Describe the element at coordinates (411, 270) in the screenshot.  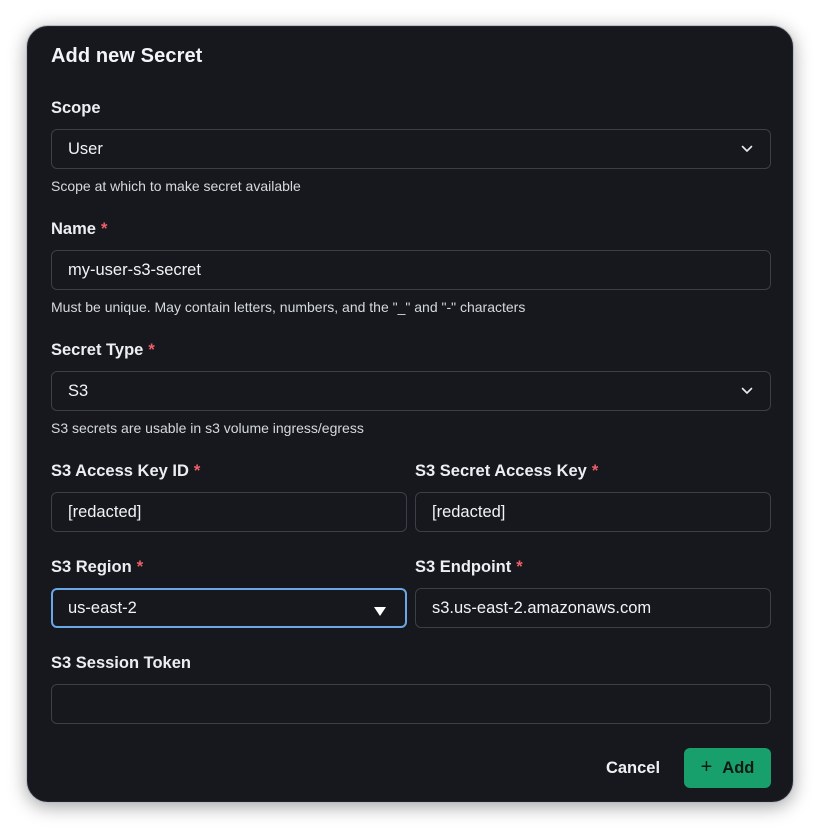
I see `name-input: my-user-s3-secret` at that location.